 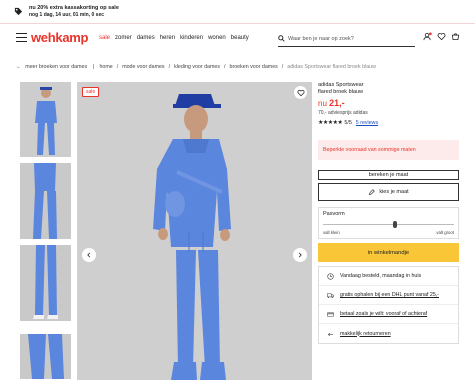 I want to click on price-prefix: nu, so click(x=322, y=103).